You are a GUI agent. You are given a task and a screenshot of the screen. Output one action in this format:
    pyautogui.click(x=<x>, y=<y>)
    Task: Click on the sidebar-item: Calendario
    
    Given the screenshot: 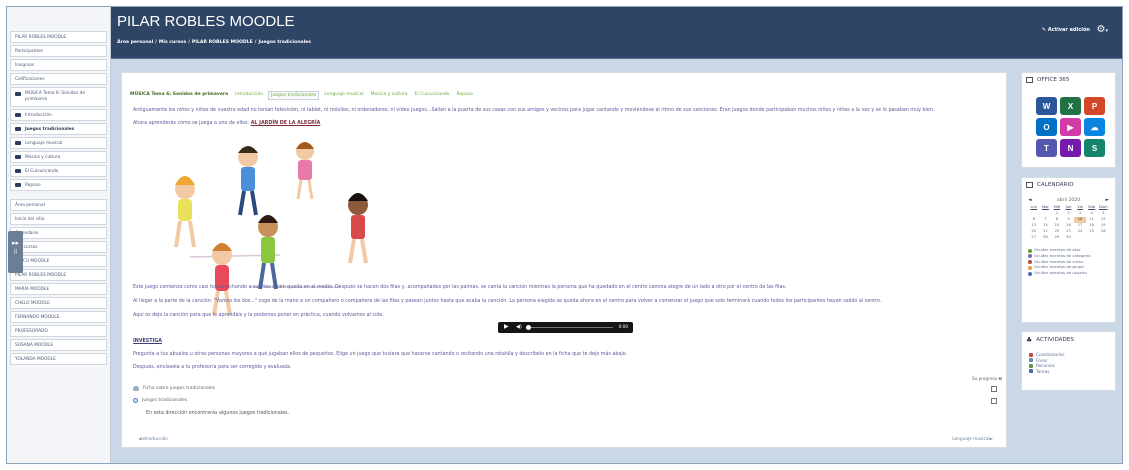 What is the action you would take?
    pyautogui.click(x=58, y=233)
    